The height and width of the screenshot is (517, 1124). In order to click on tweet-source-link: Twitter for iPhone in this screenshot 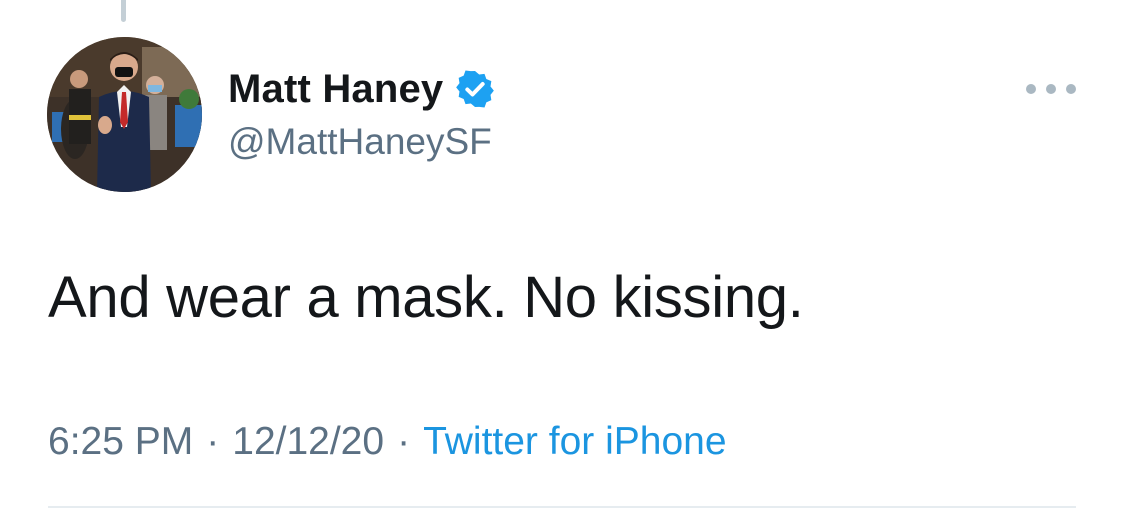, I will do `click(574, 442)`.